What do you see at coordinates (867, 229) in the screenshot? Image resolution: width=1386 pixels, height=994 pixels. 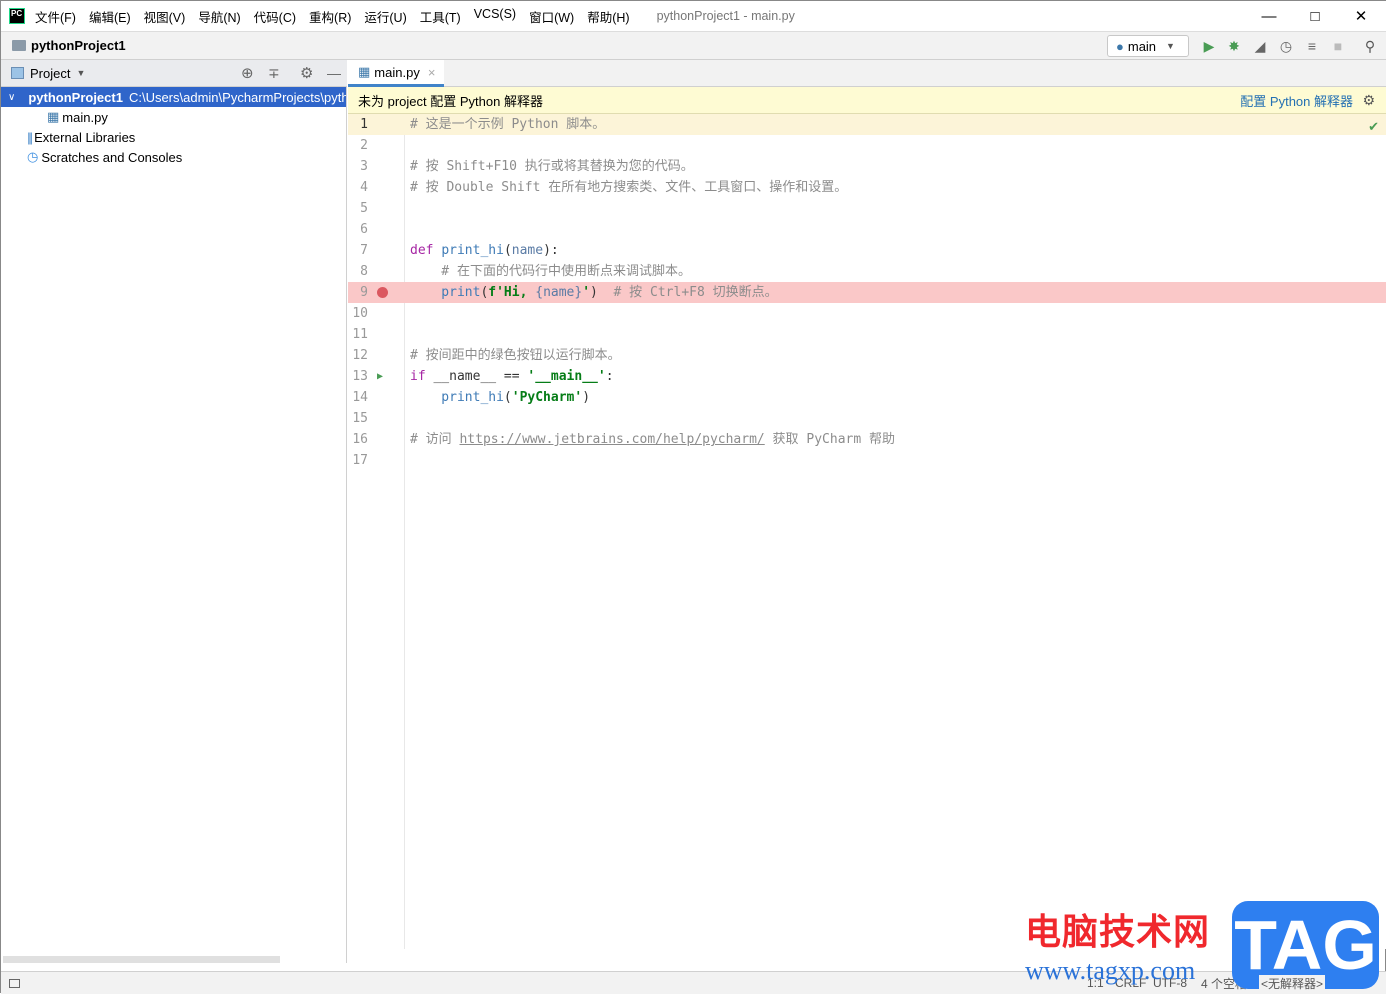 I see `code-line: 6` at bounding box center [867, 229].